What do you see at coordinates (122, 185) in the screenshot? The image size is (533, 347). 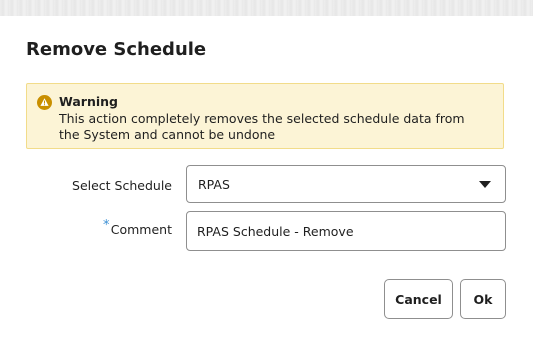 I see `select-schedule-label: Select Schedule` at bounding box center [122, 185].